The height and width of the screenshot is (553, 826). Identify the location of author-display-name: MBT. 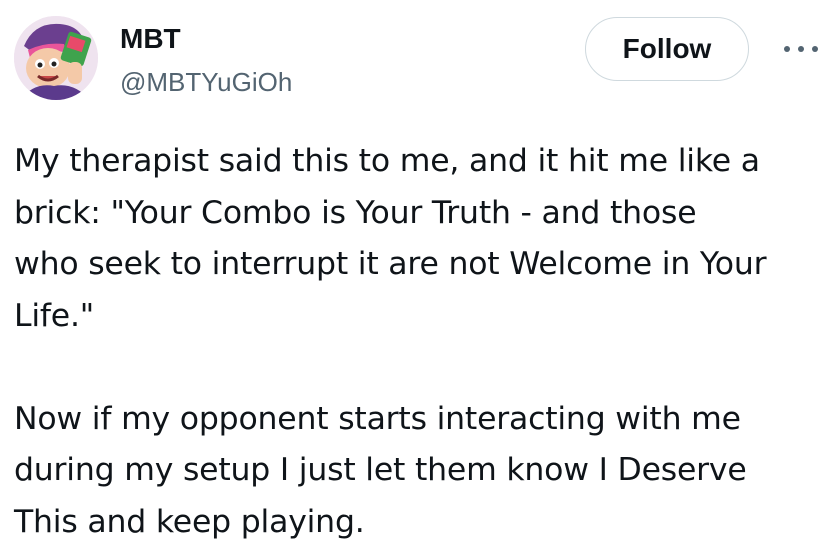
(150, 39).